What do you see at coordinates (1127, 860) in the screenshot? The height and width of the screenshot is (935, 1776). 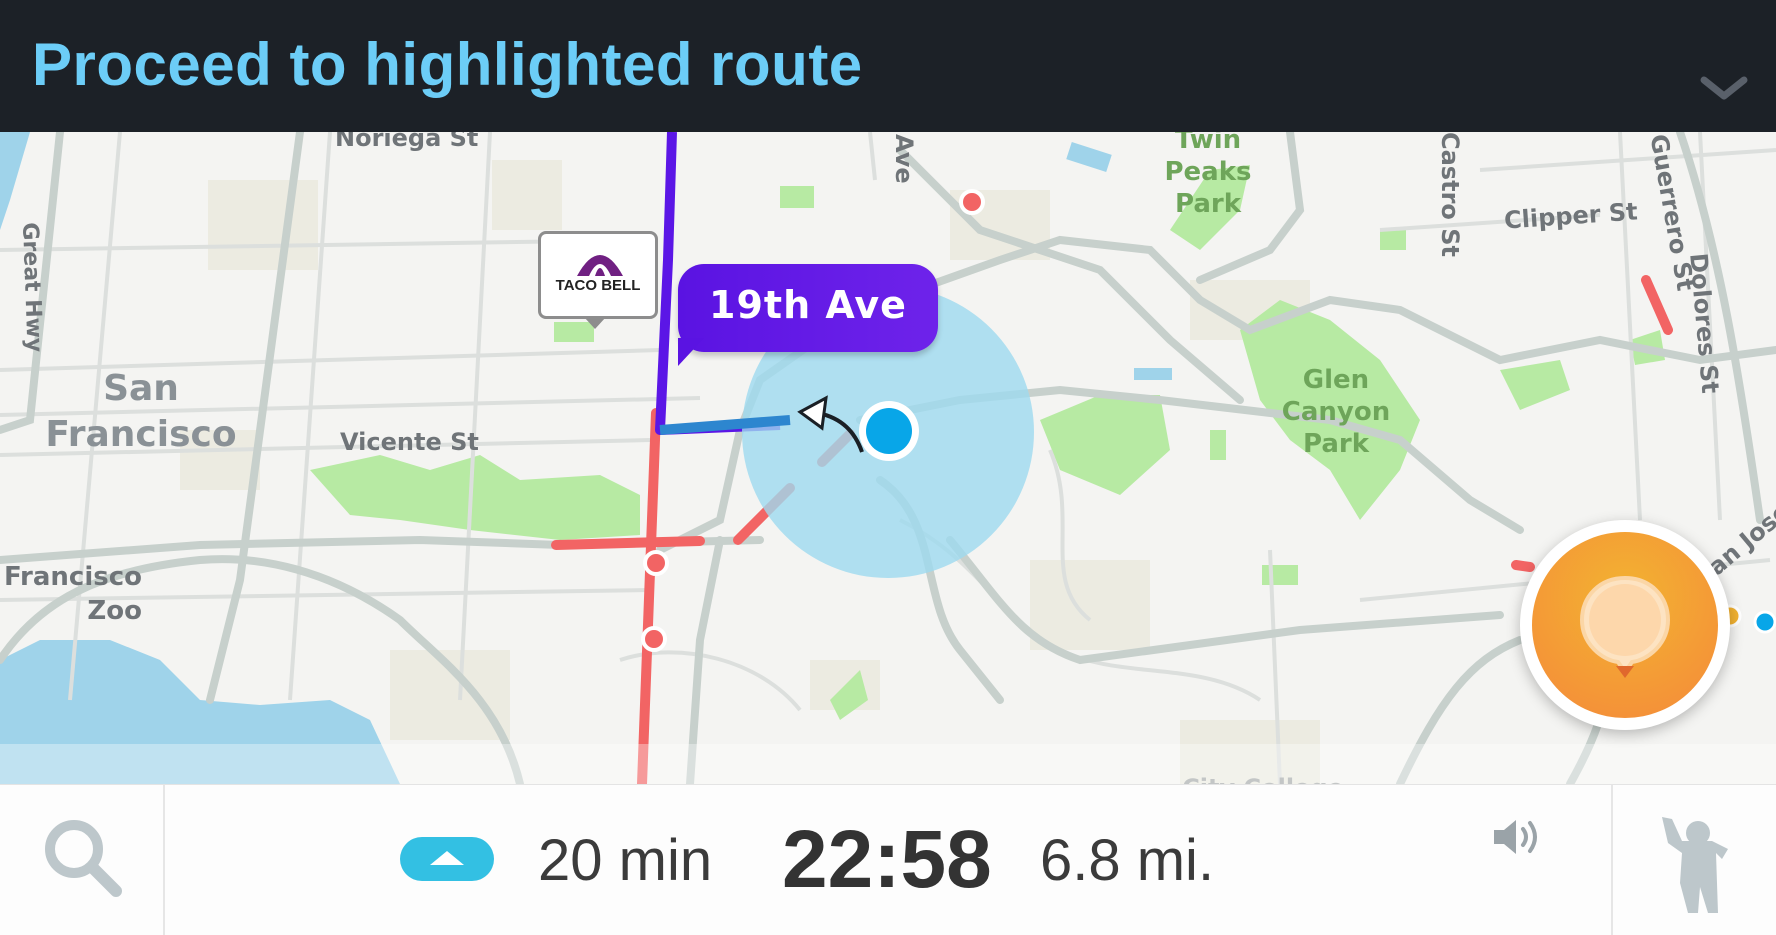 I see `eta-distance: 6.8 mi.` at bounding box center [1127, 860].